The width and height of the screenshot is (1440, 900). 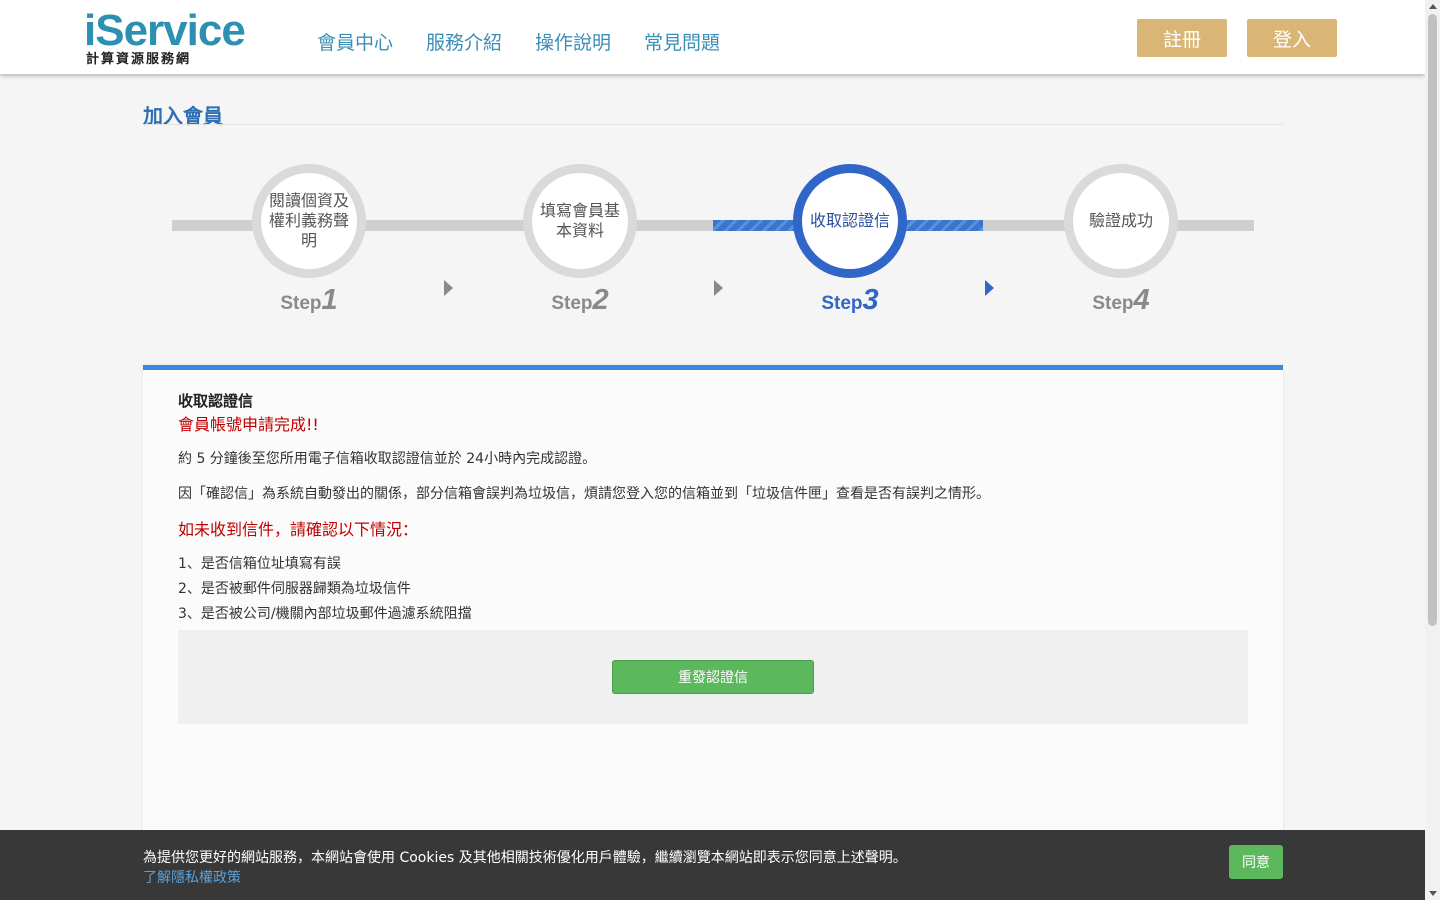 I want to click on scroll-down-arrow-icon, so click(x=1433, y=893).